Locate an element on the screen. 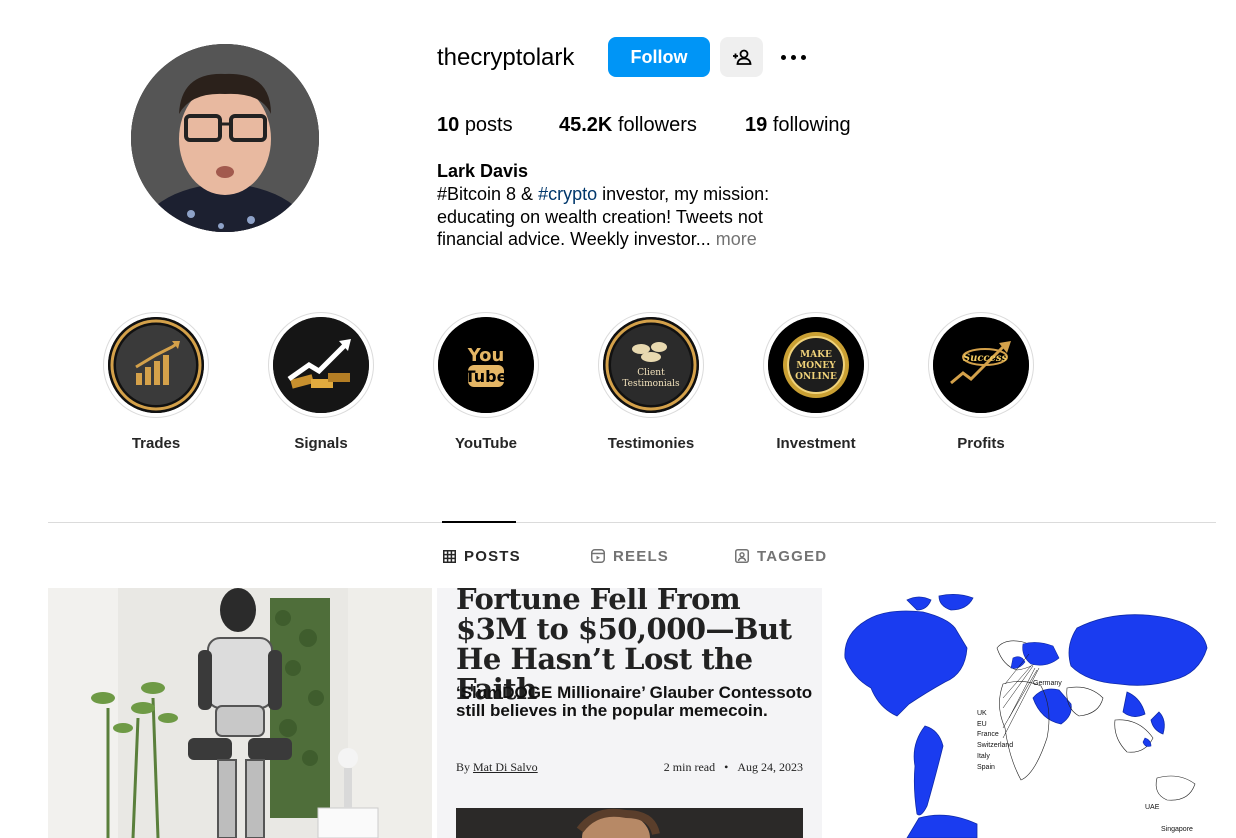 The image size is (1236, 838). profile-full-name: Lark Davis is located at coordinates (483, 171).